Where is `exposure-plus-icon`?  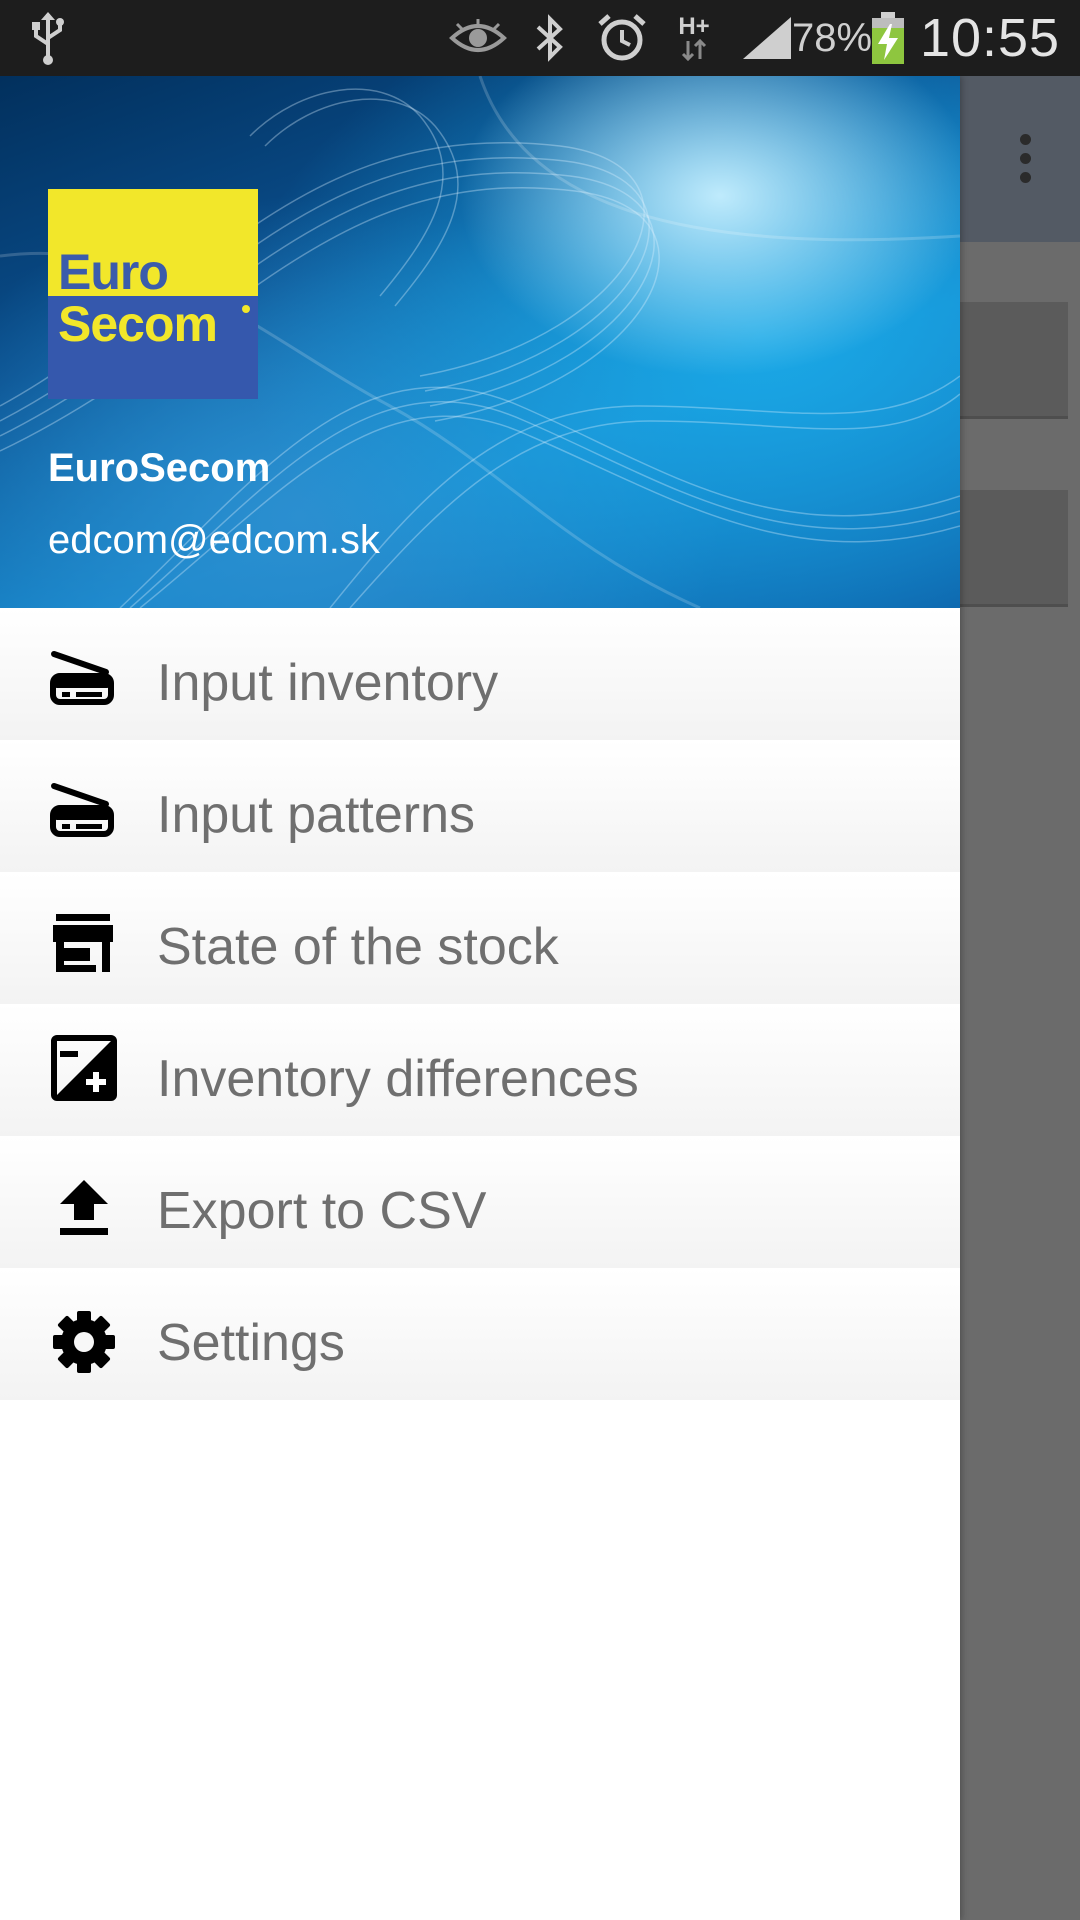 exposure-plus-icon is located at coordinates (84, 1068).